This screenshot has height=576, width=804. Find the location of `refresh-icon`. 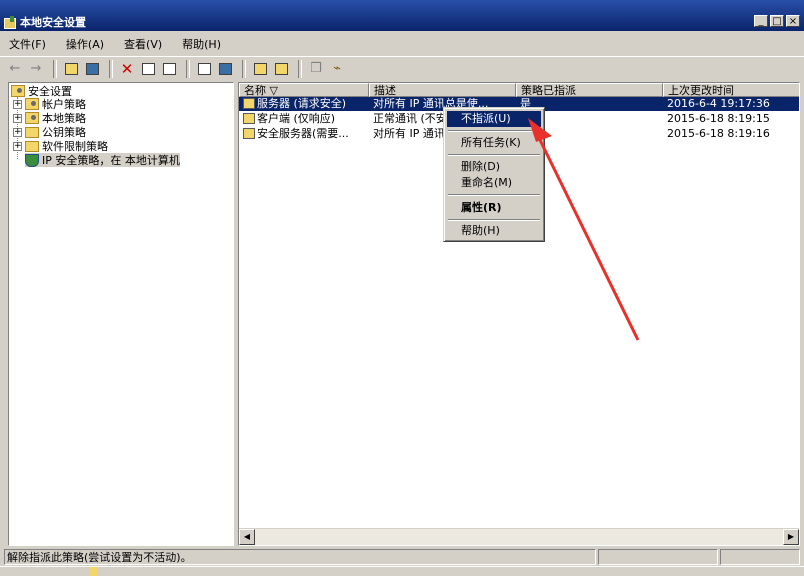

refresh-icon is located at coordinates (169, 69).